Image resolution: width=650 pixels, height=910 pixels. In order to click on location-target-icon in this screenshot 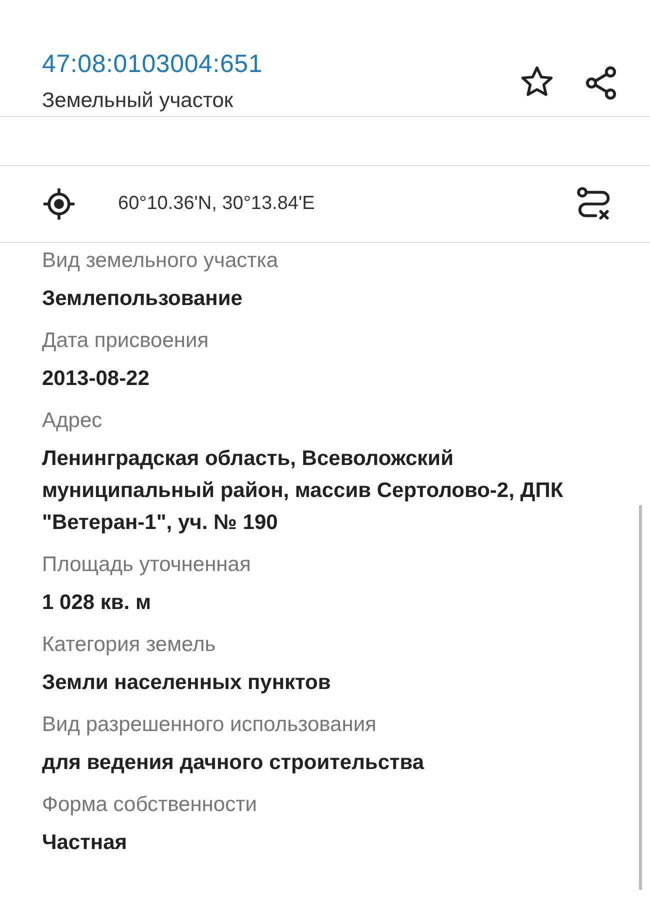, I will do `click(59, 204)`.